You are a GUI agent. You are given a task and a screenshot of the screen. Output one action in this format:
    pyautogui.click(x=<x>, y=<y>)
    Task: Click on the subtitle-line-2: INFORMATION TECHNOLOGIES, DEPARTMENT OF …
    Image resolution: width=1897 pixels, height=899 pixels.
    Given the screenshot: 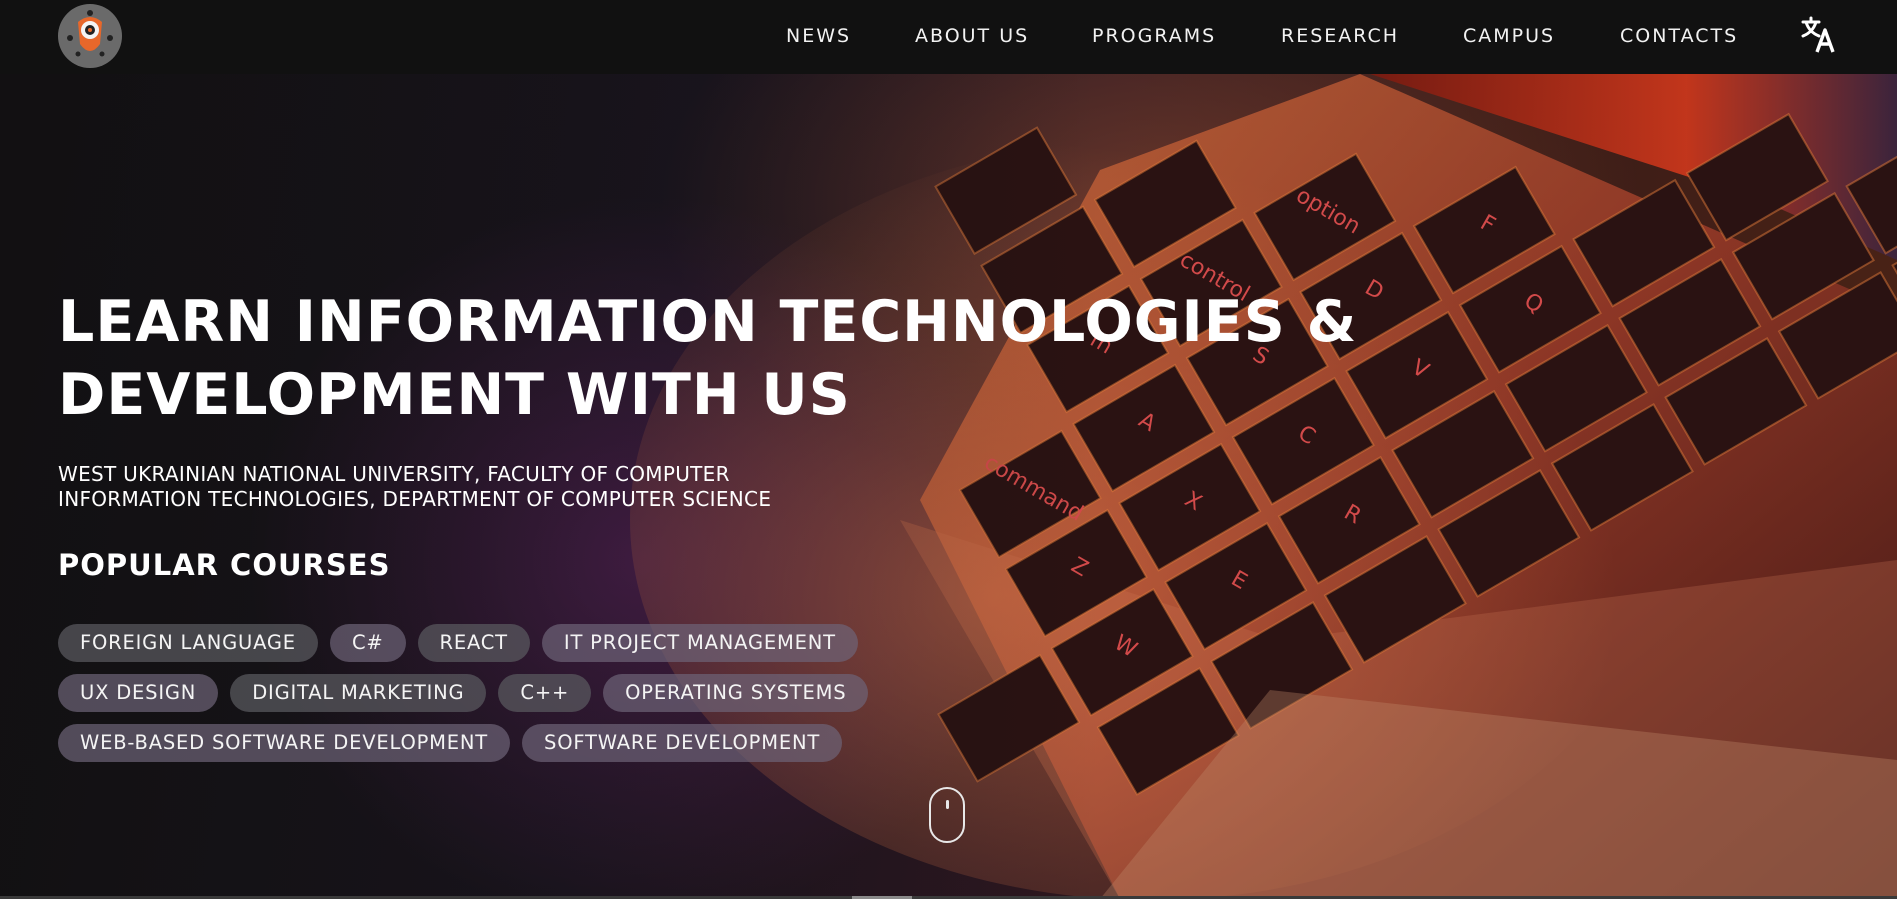 What is the action you would take?
    pyautogui.click(x=415, y=499)
    